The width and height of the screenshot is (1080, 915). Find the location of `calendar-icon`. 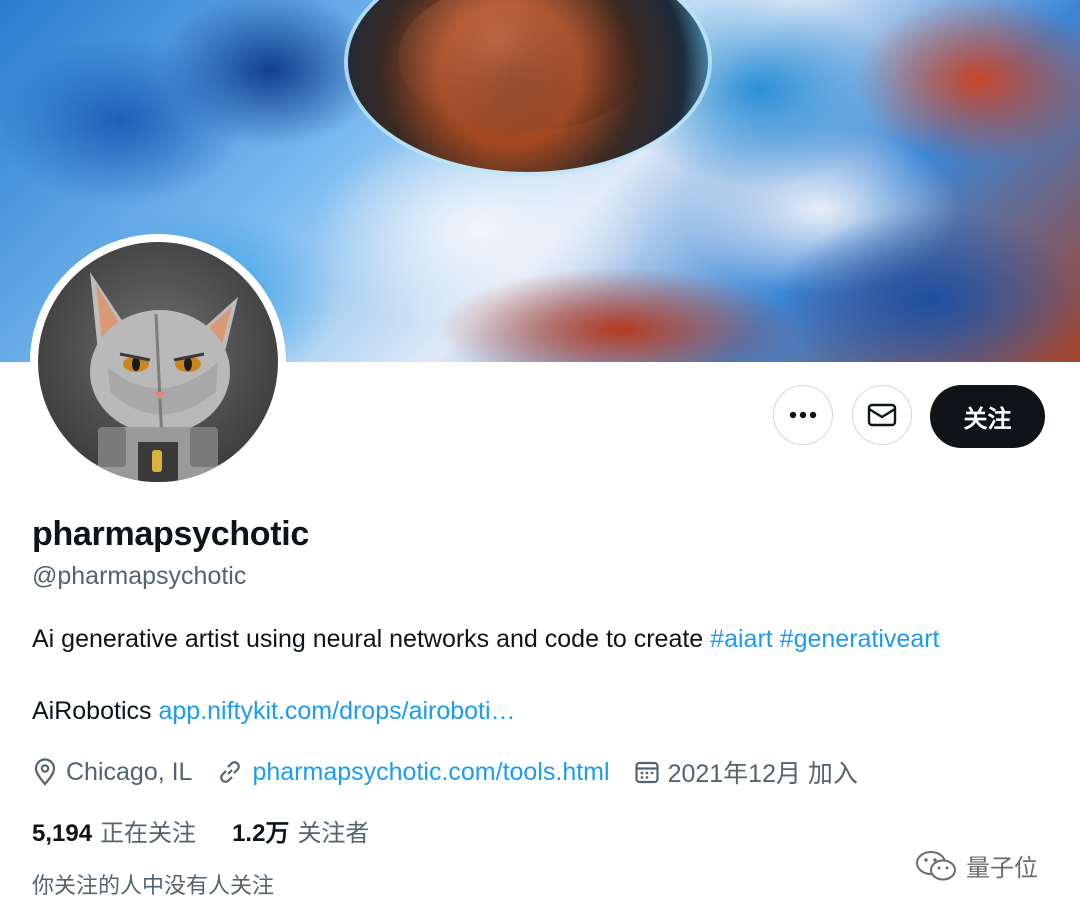

calendar-icon is located at coordinates (646, 772).